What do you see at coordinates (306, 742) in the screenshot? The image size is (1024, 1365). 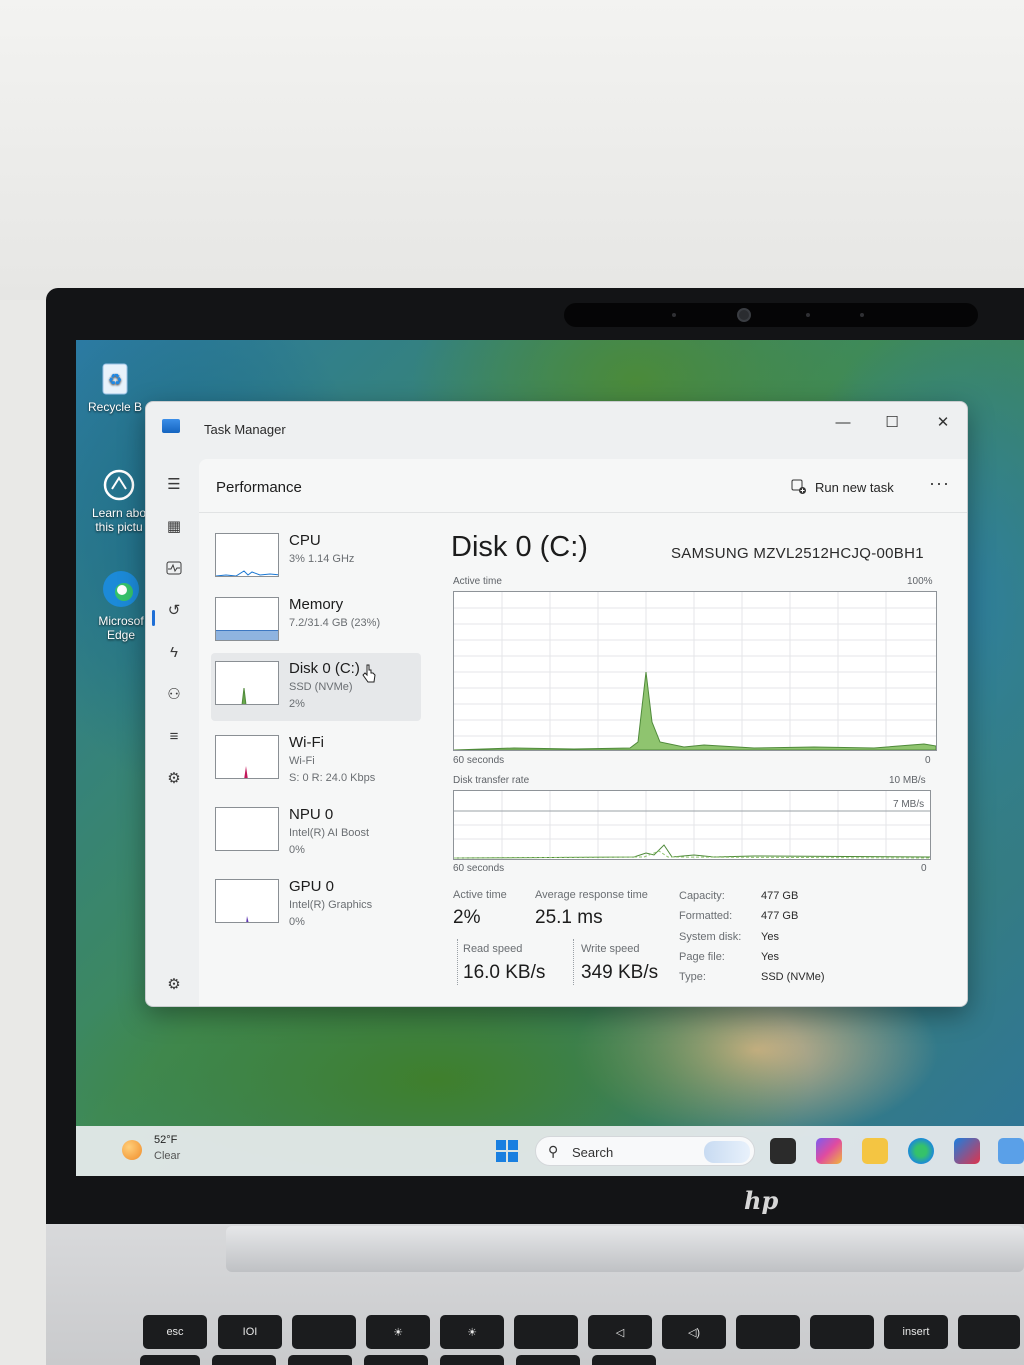 I see `device-name: Wi-Fi` at bounding box center [306, 742].